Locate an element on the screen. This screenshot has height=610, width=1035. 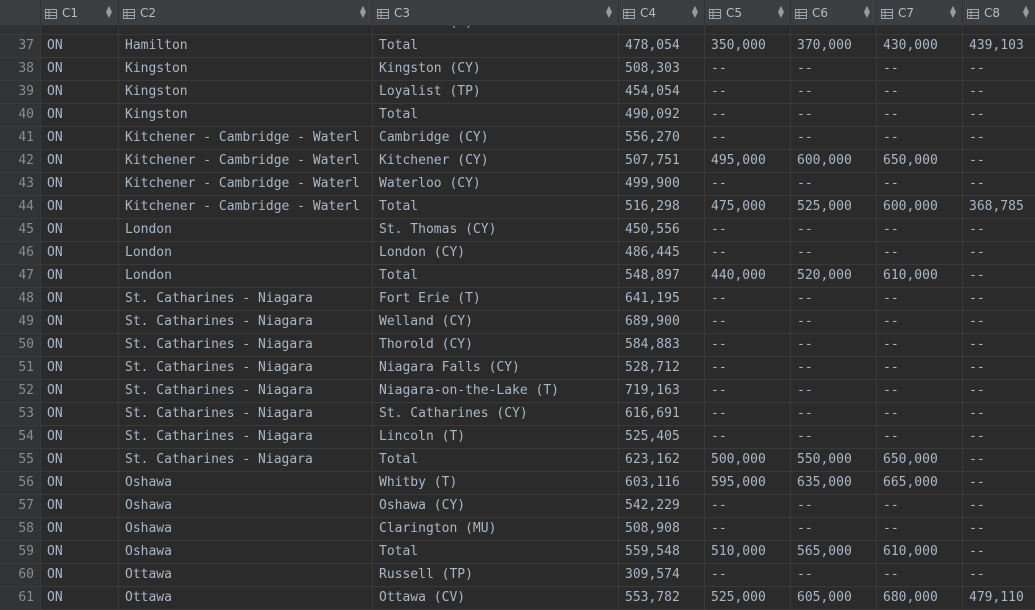
table-cell-c3: London (CY) is located at coordinates (496, 253).